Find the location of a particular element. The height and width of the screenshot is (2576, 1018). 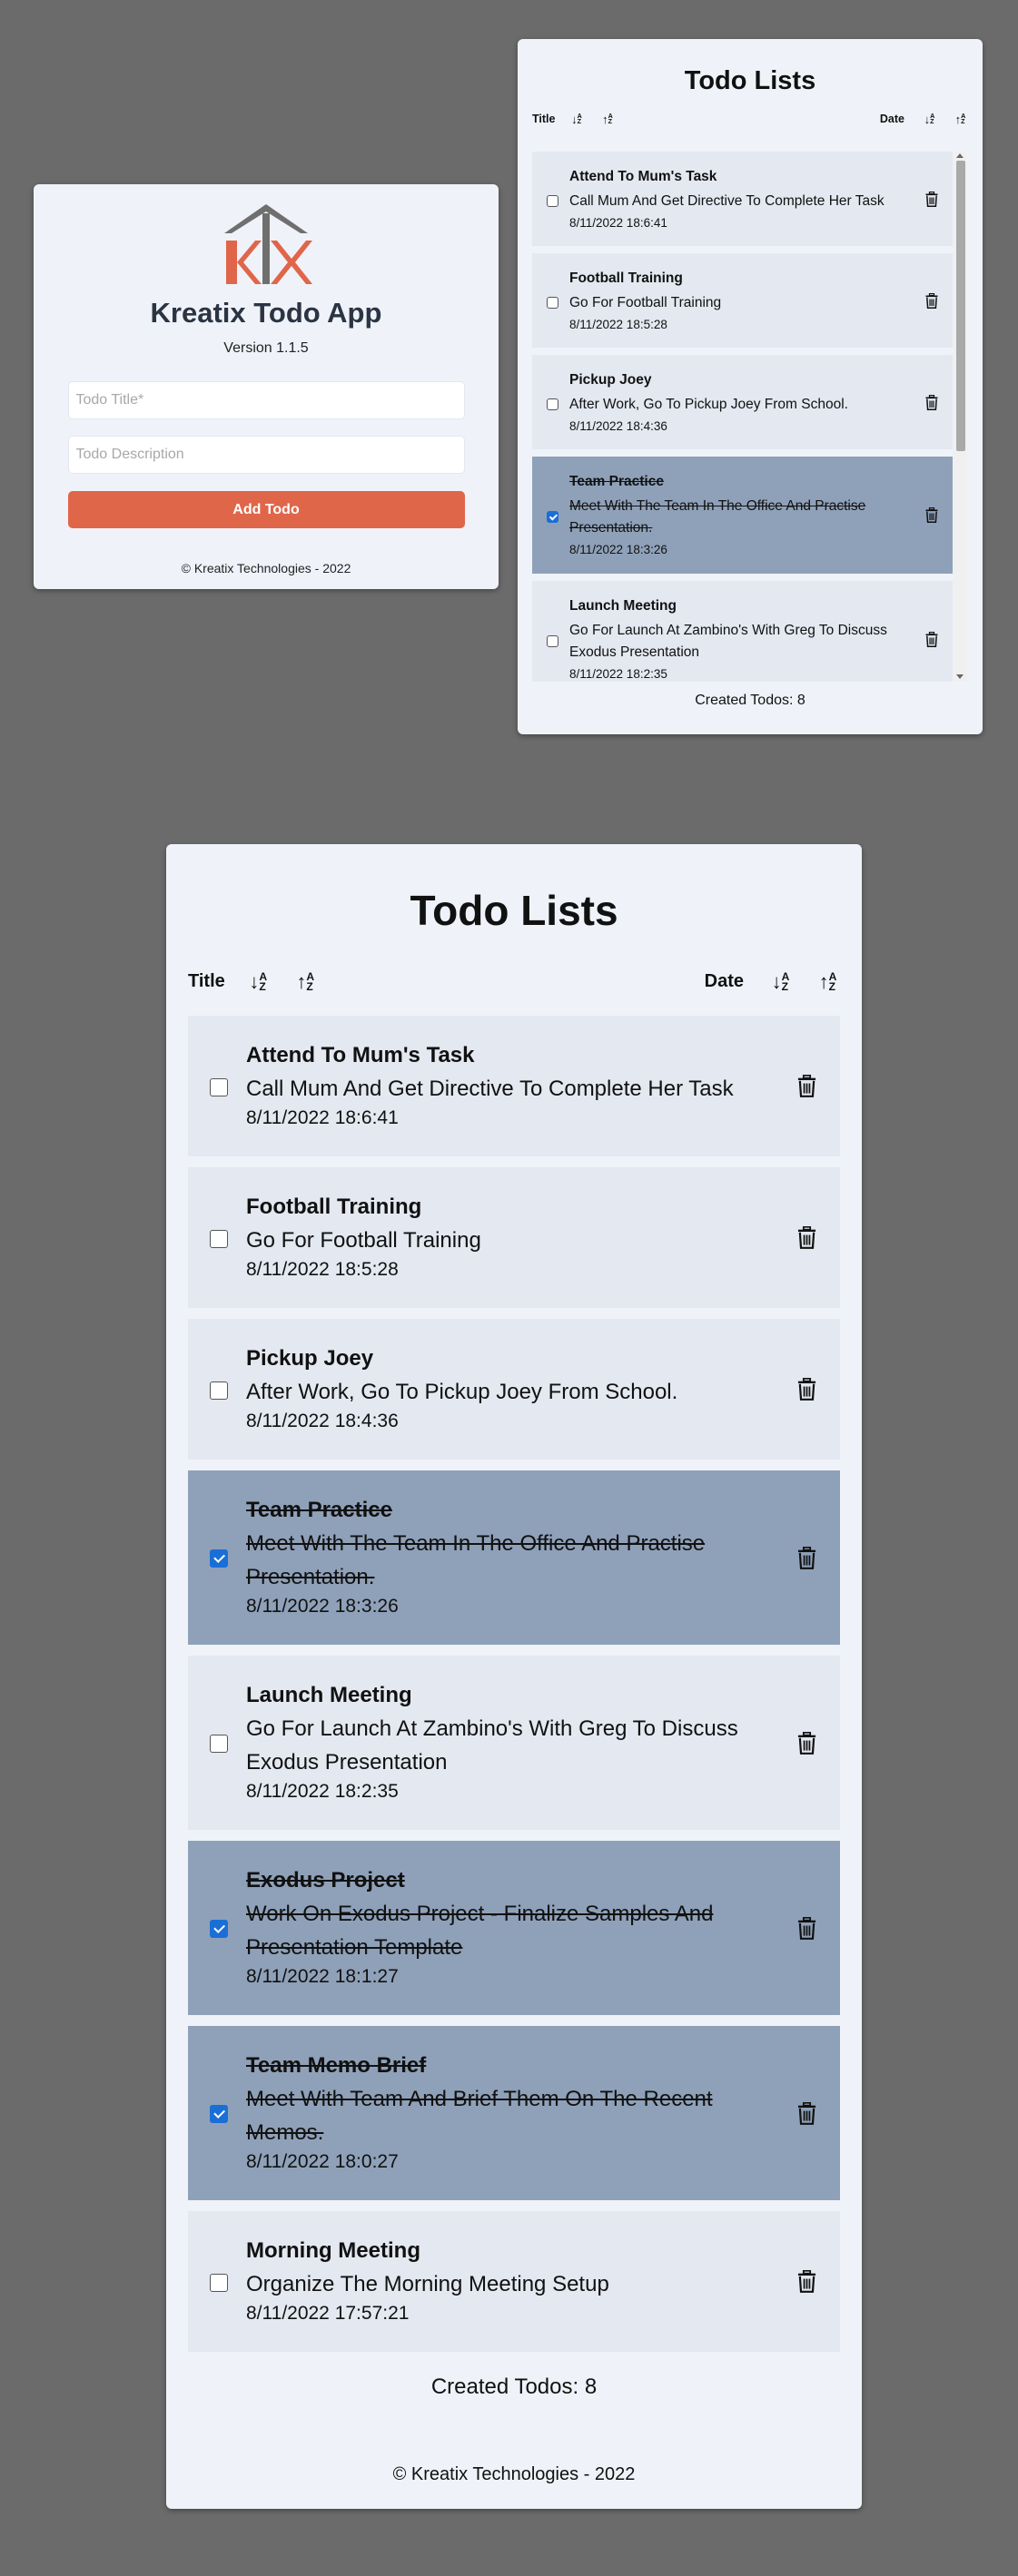

scroll-down-icon is located at coordinates (960, 676).